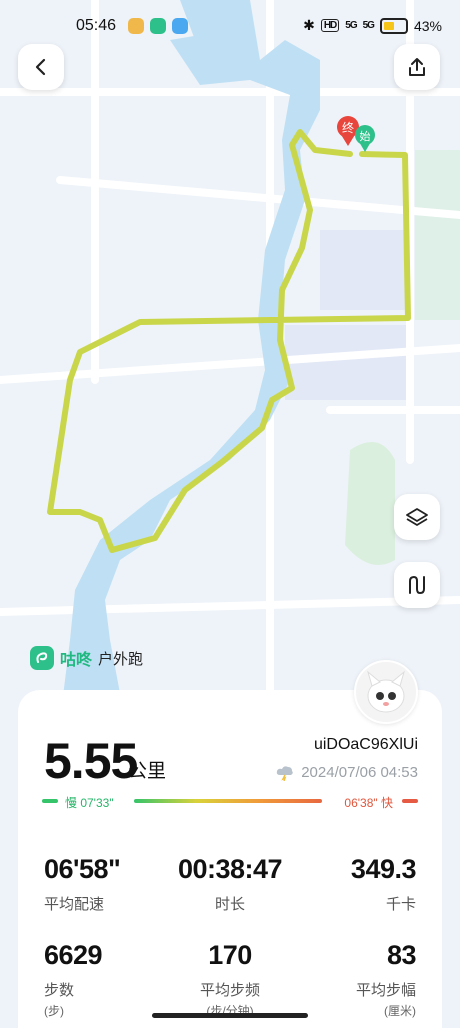 This screenshot has height=1028, width=460. Describe the element at coordinates (230, 979) in the screenshot. I see `stat-cadence: 170 平均步频 (步/分钟)` at that location.